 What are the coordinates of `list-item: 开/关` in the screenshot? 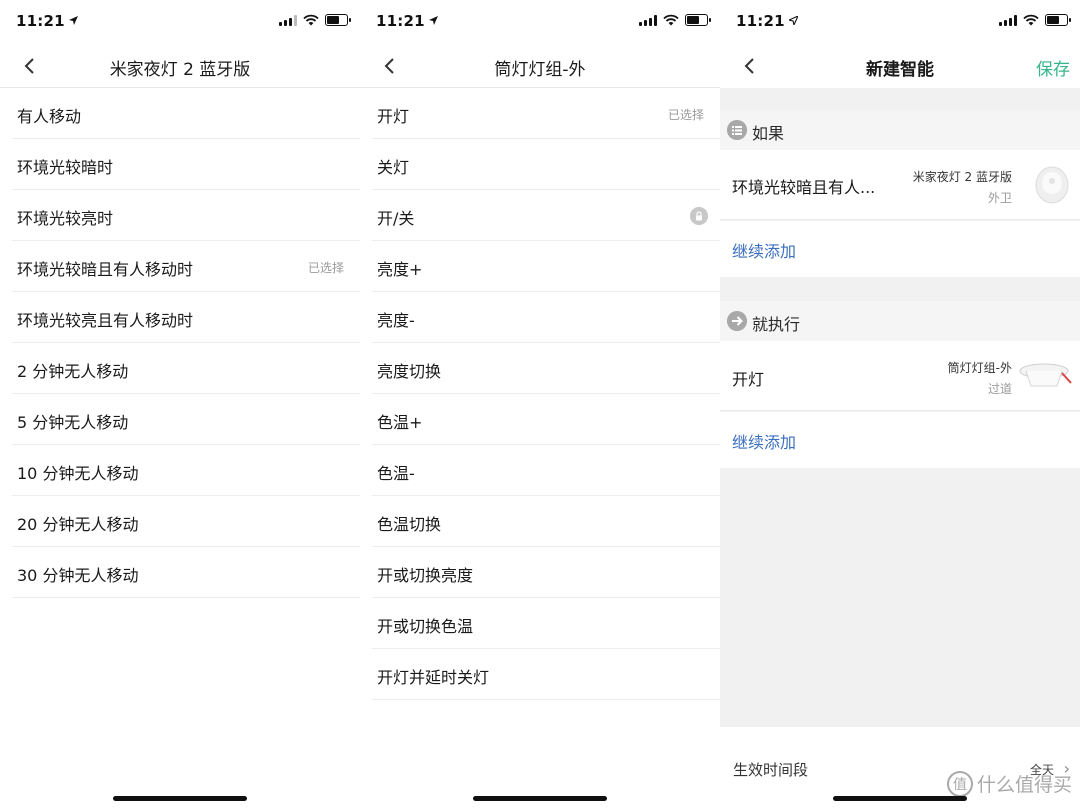 It's located at (546, 215).